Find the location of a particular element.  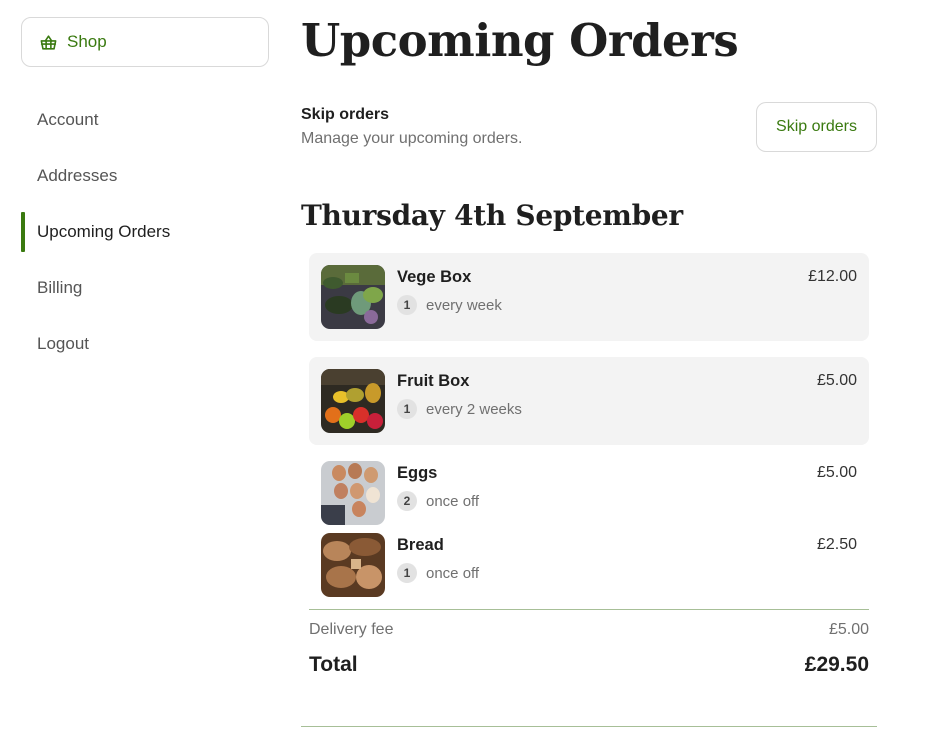

item-meta: 1 once off is located at coordinates (438, 573).